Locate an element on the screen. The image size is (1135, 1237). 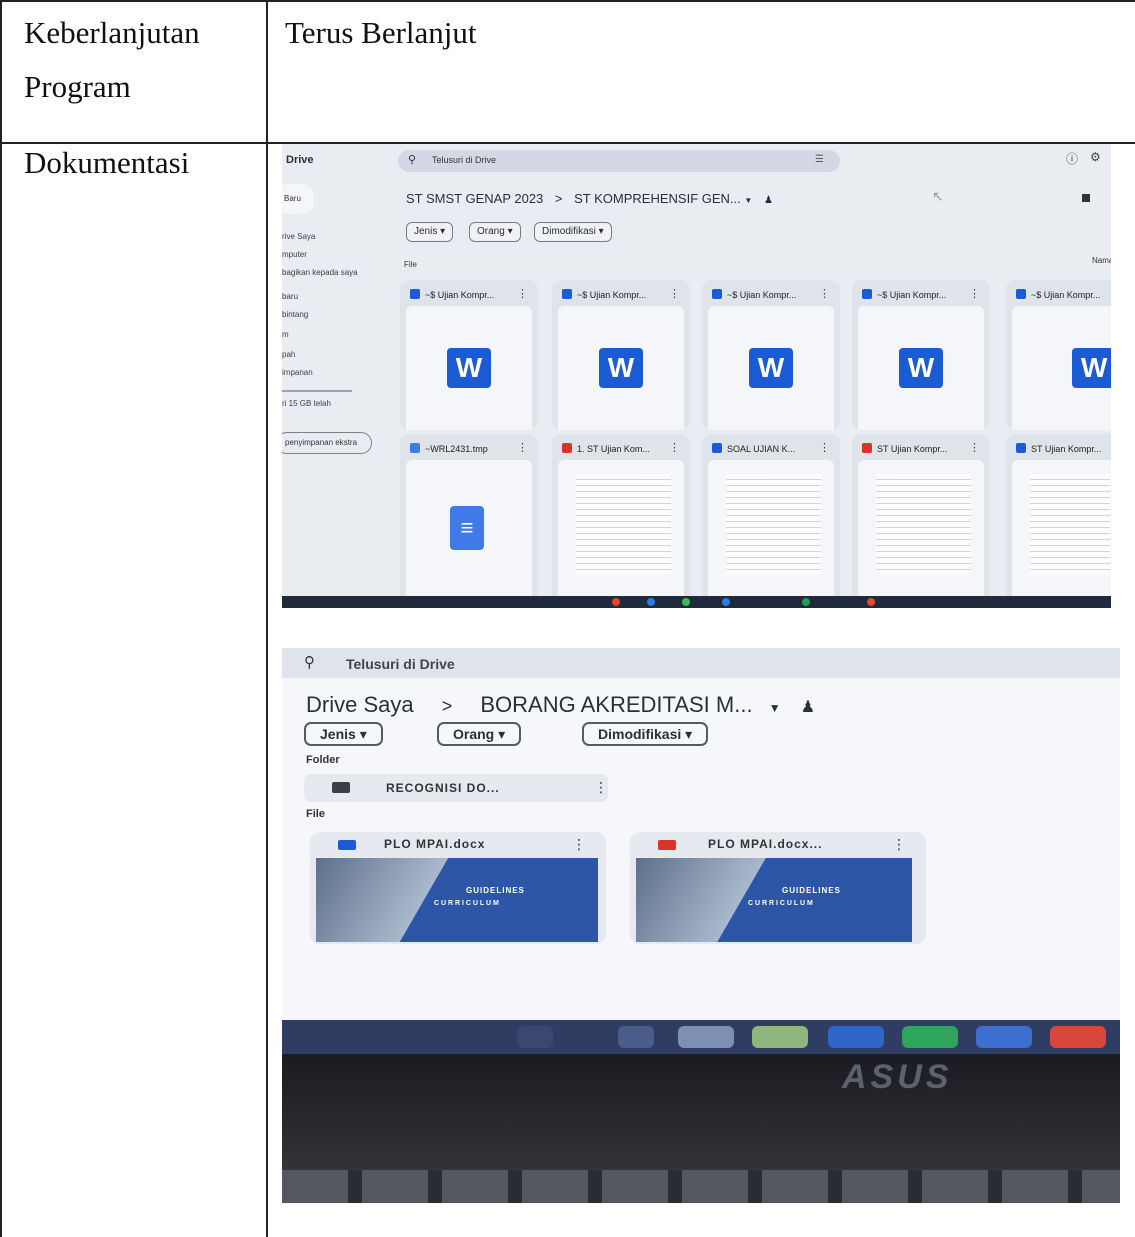
row-label-program: Program is located at coordinates (77, 86).